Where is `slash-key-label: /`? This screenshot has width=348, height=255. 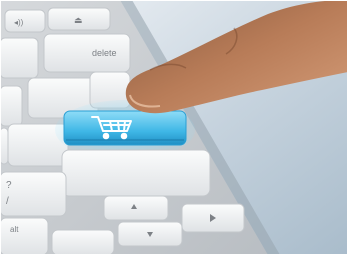 slash-key-label: / is located at coordinates (7, 201).